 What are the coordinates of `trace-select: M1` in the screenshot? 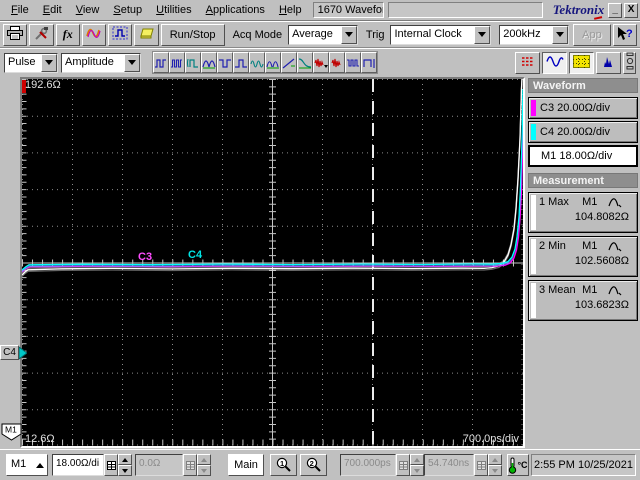 It's located at (27, 465).